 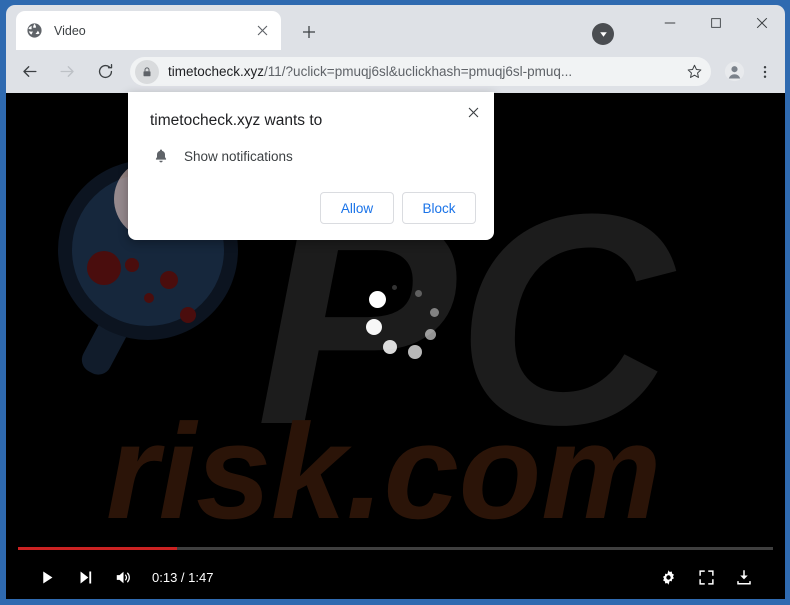 I want to click on bookmark-star-icon, so click(x=694, y=72).